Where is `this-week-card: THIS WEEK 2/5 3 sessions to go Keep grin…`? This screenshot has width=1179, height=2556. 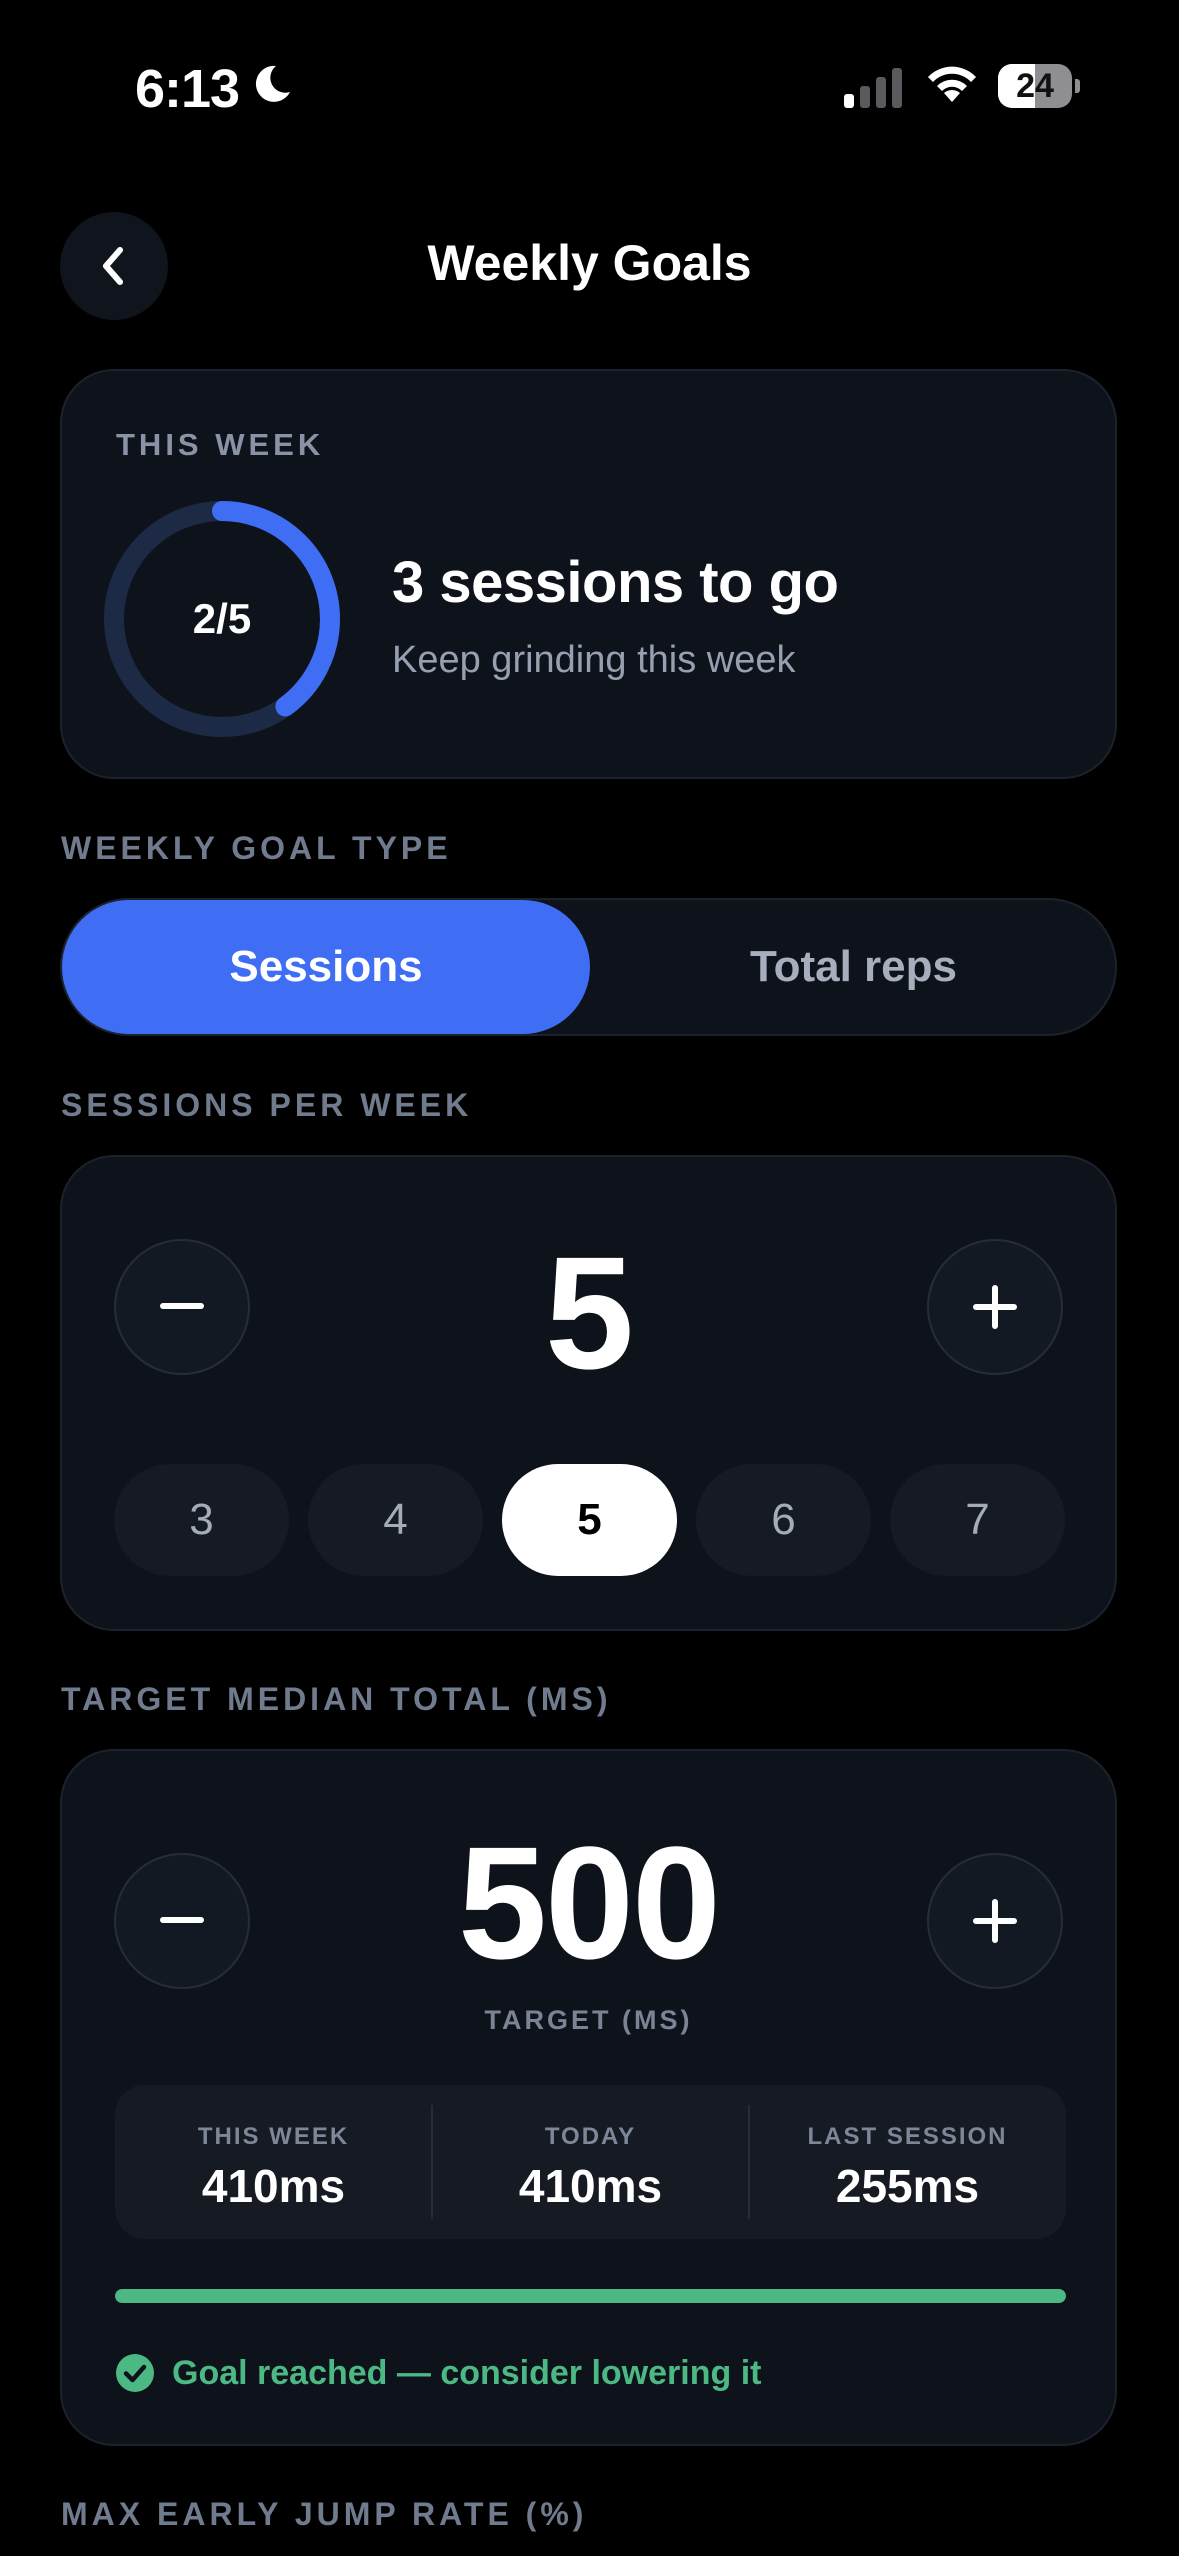 this-week-card: THIS WEEK 2/5 3 sessions to go Keep grin… is located at coordinates (588, 574).